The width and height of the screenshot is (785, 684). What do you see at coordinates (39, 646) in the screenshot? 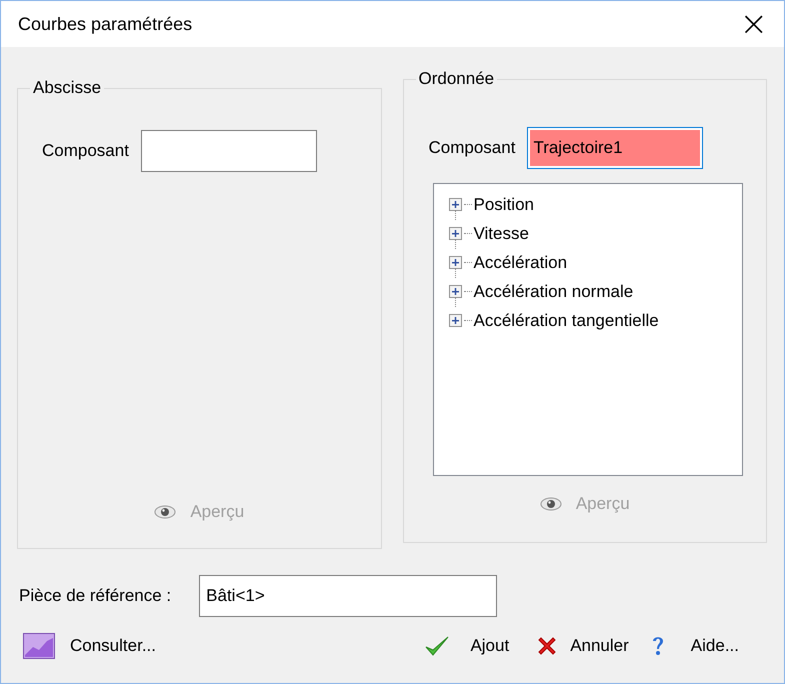
I see `chart-icon` at bounding box center [39, 646].